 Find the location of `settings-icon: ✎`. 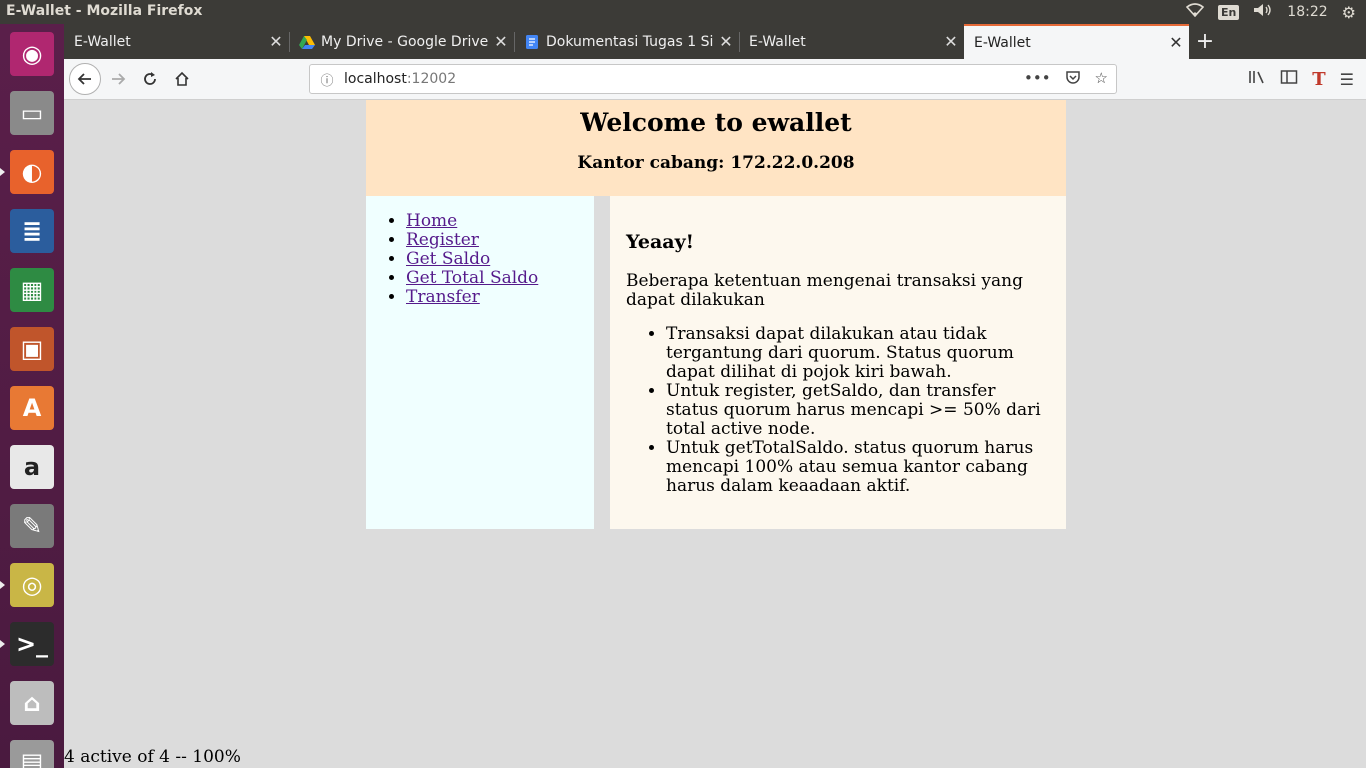

settings-icon: ✎ is located at coordinates (32, 526).